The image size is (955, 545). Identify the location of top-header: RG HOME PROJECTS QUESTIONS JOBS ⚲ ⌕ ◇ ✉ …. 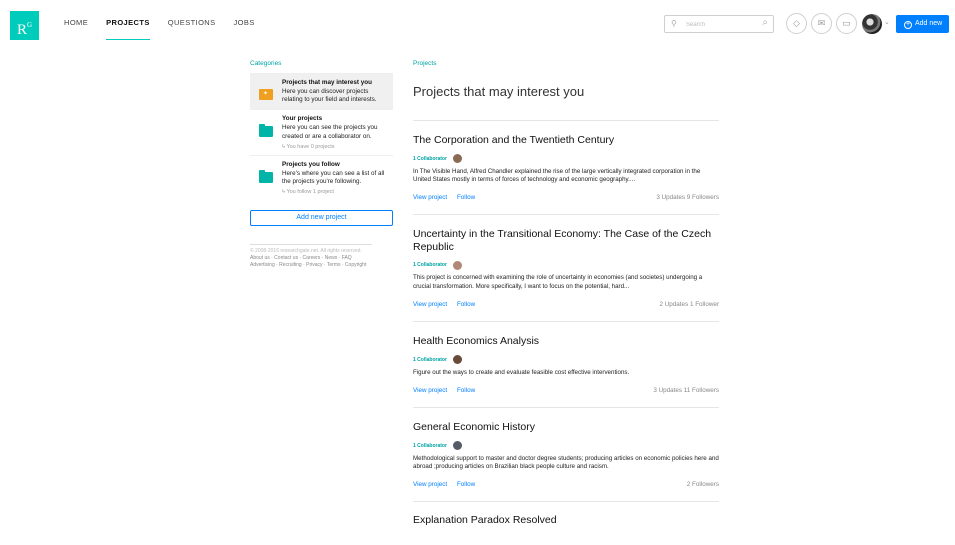
(477, 24).